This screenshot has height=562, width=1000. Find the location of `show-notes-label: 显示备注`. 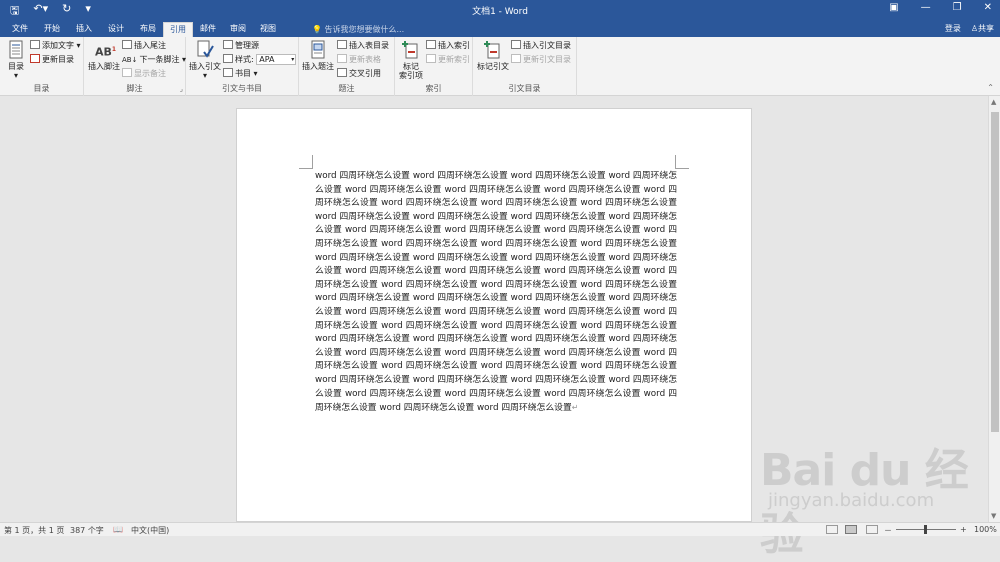

show-notes-label: 显示备注 is located at coordinates (150, 73).